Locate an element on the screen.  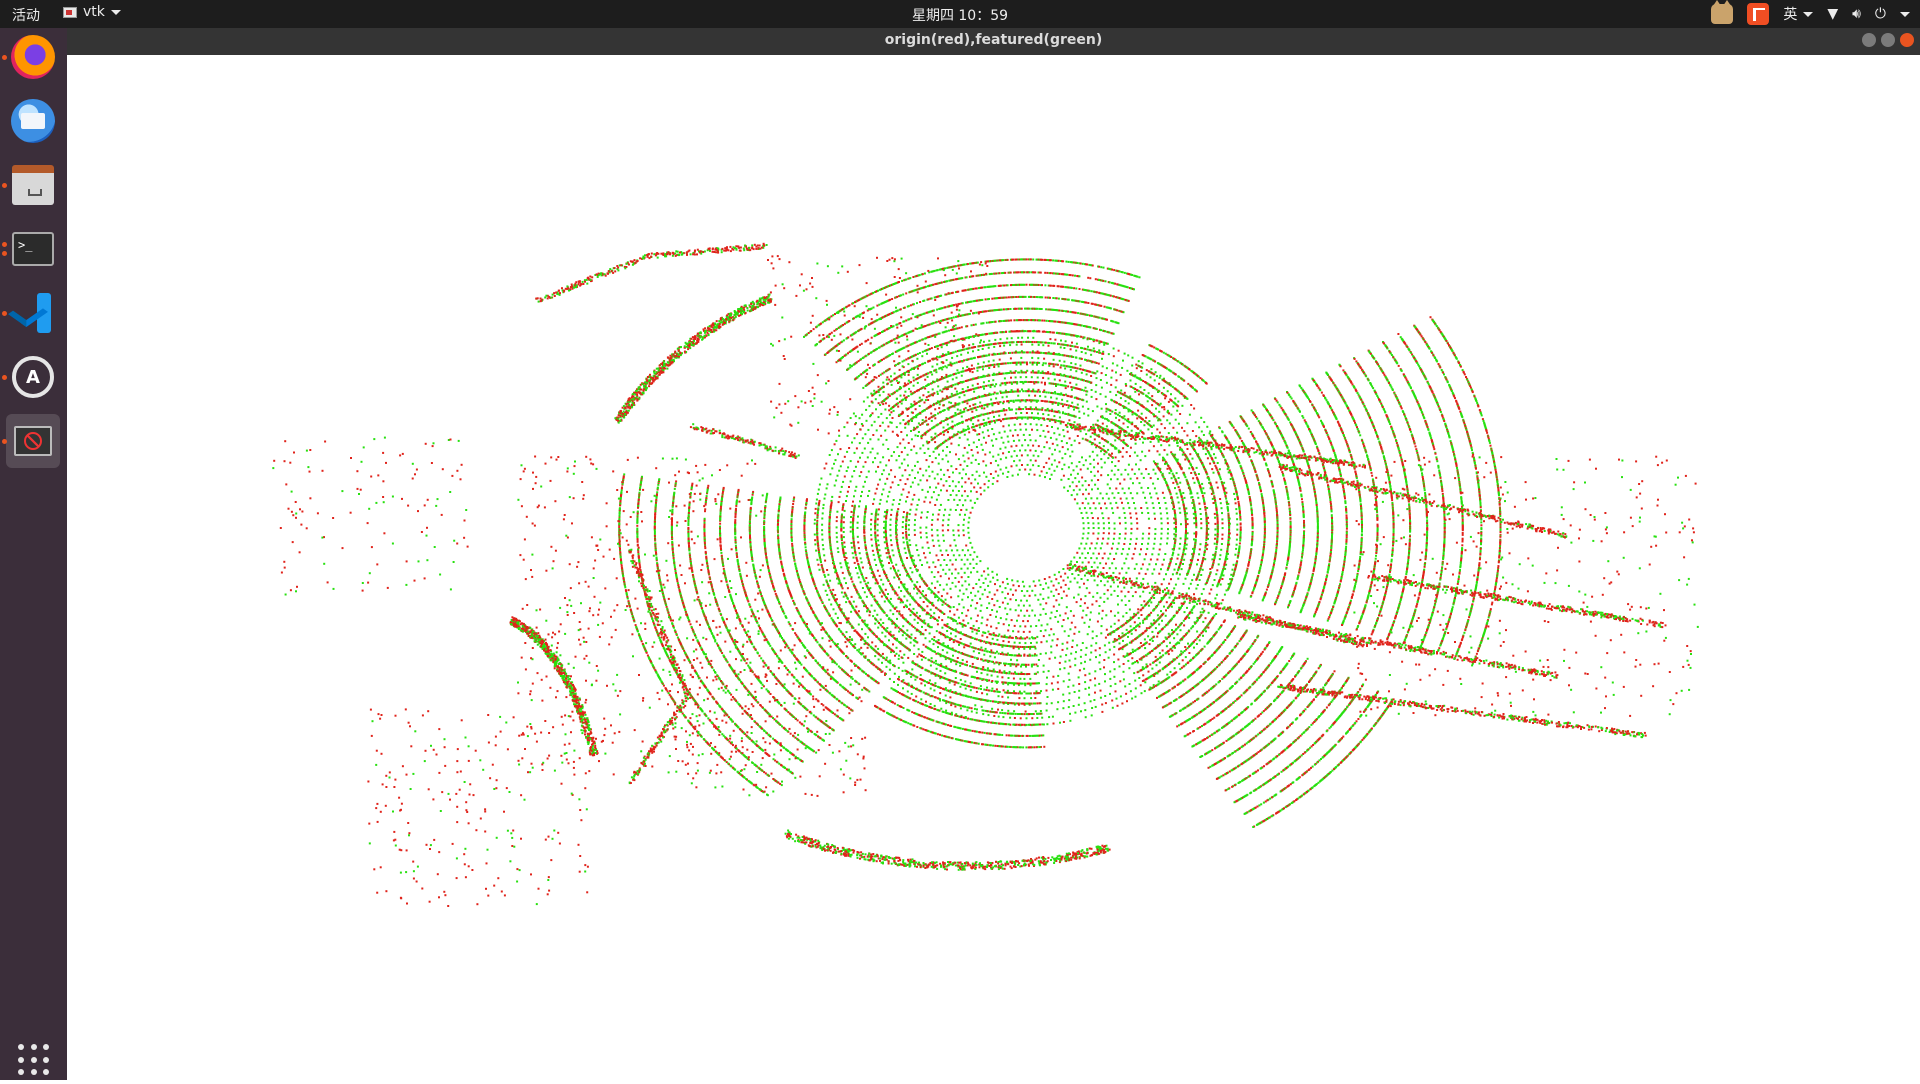
app-menu: vtk is located at coordinates (92, 12).